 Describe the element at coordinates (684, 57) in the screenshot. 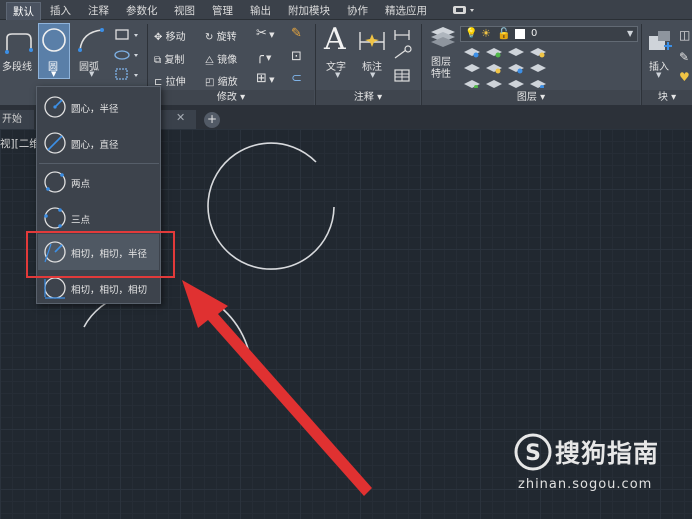

I see `edit-block-icon: ✎` at that location.